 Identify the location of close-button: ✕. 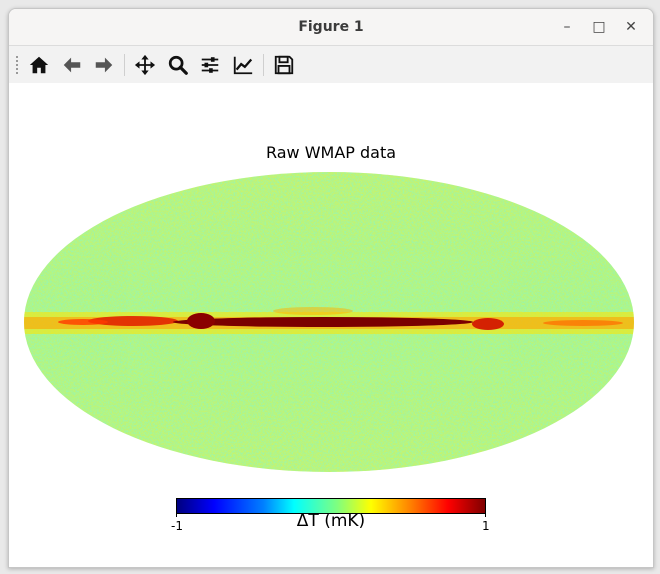
(631, 27).